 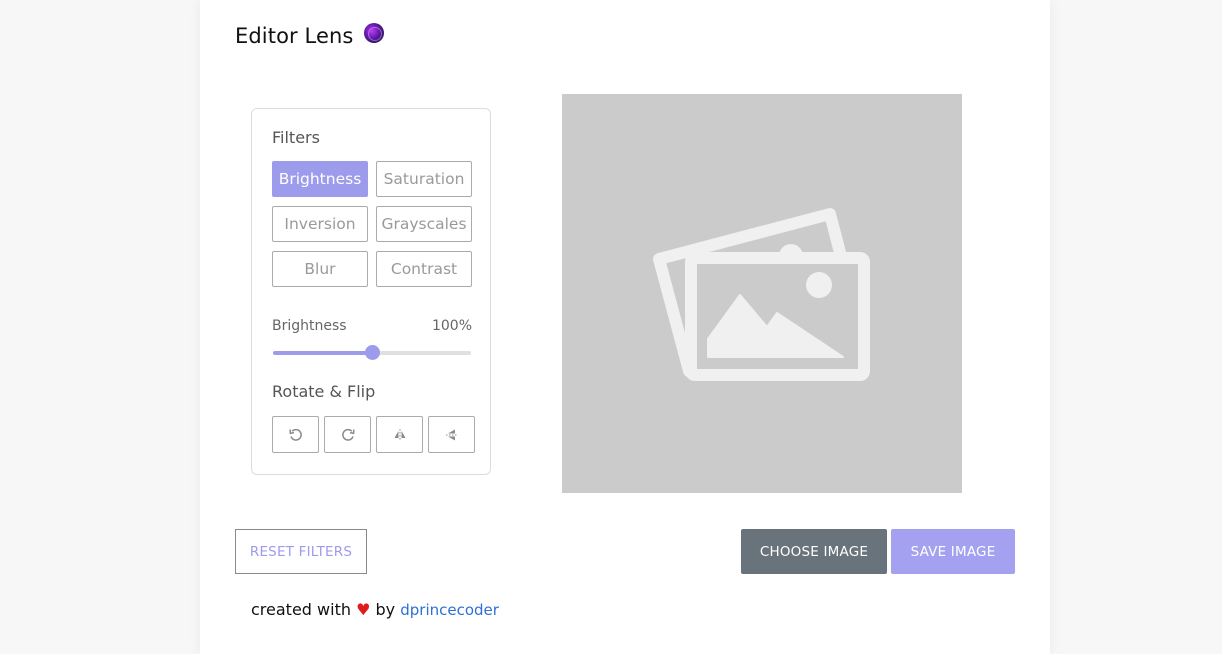 I want to click on author-link: dprincecoder, so click(x=449, y=610).